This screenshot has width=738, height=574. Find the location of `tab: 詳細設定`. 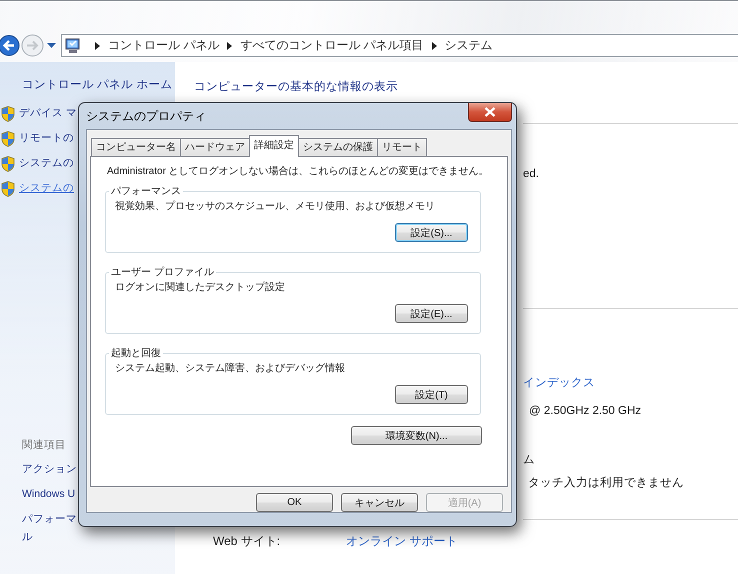

tab: 詳細設定 is located at coordinates (274, 146).